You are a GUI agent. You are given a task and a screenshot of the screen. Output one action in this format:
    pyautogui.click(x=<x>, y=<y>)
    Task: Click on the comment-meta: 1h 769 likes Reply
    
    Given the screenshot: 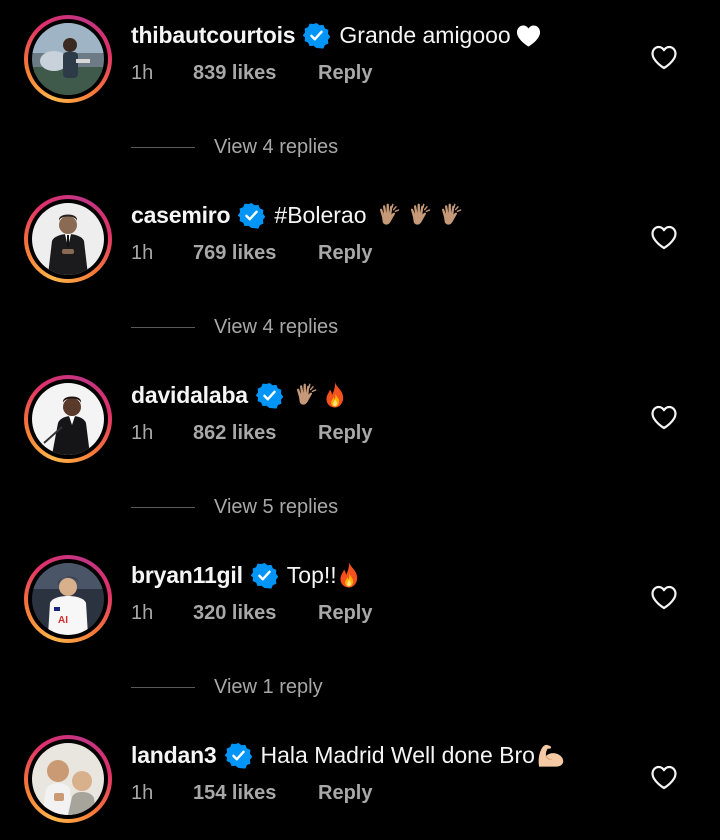 What is the action you would take?
    pyautogui.click(x=251, y=253)
    